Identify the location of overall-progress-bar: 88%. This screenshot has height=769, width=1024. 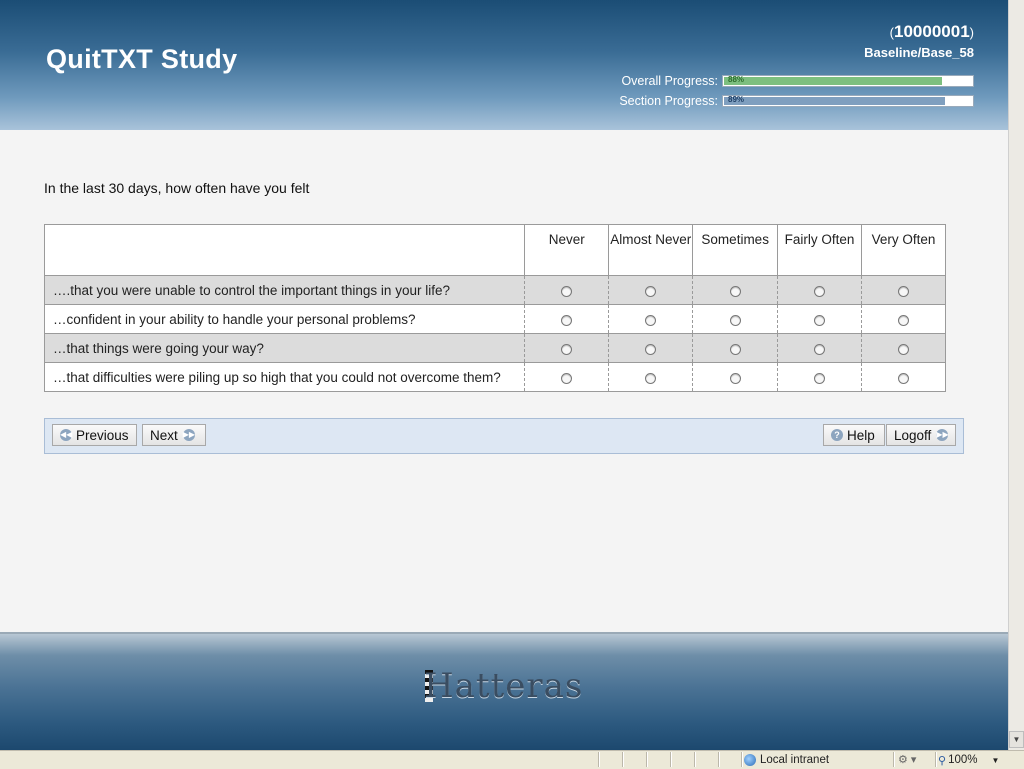
(848, 81).